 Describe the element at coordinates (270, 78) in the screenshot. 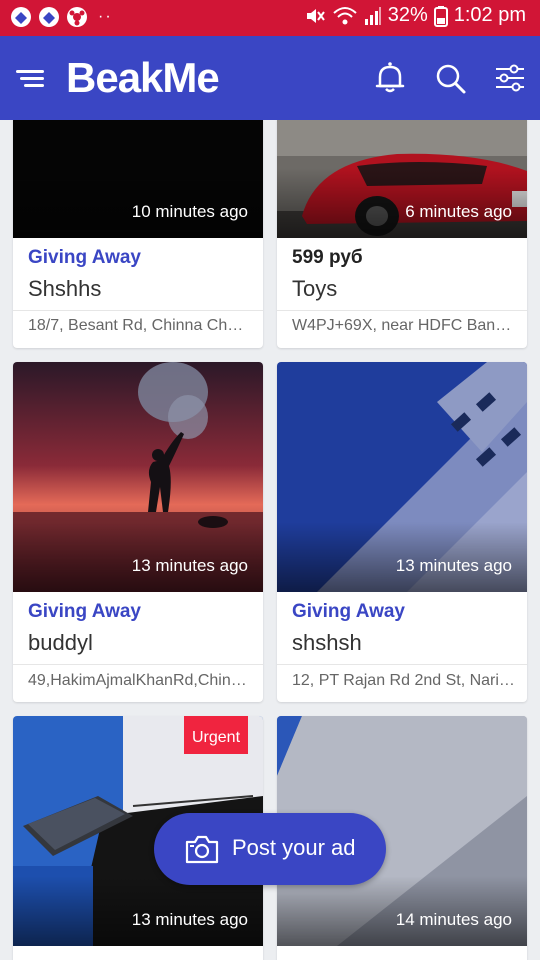

I see `app-bar: BeakMe` at that location.